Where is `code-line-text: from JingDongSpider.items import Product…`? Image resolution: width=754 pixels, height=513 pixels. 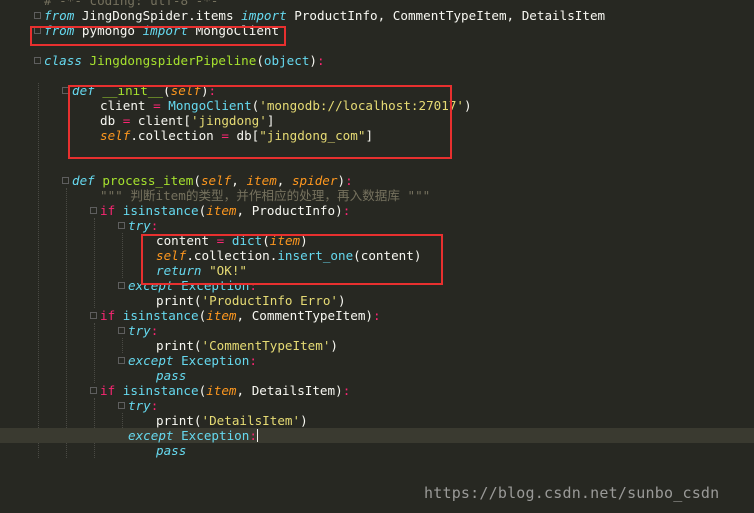 code-line-text: from JingDongSpider.items import Product… is located at coordinates (324, 15).